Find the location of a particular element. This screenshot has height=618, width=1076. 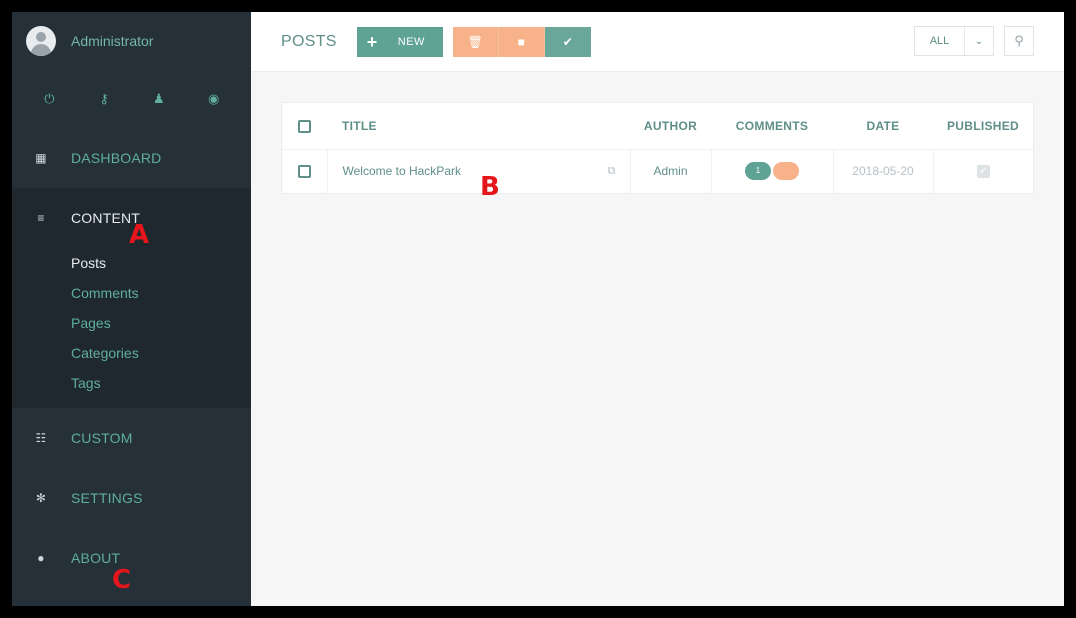

search-icon: ⚲ is located at coordinates (1019, 40).